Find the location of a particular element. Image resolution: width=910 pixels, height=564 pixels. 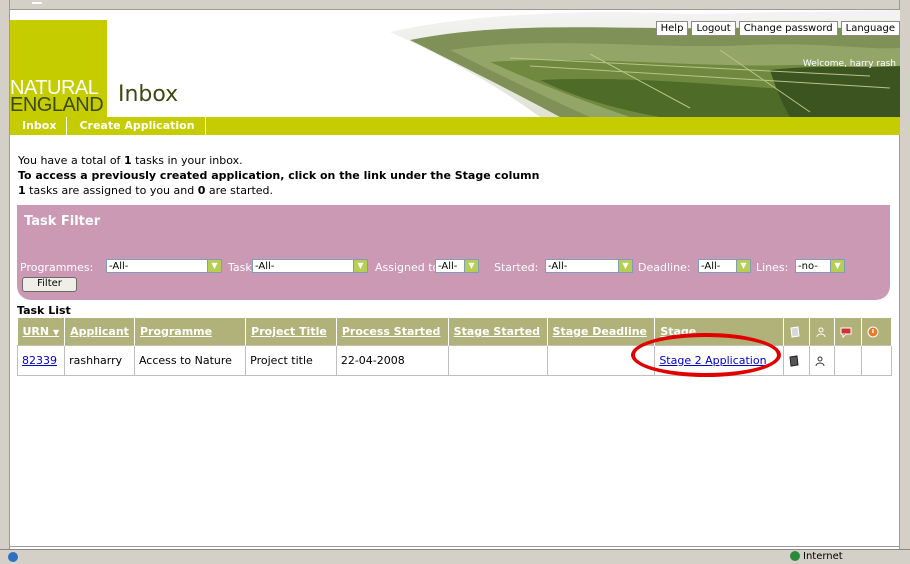

assign-cell is located at coordinates (822, 360).